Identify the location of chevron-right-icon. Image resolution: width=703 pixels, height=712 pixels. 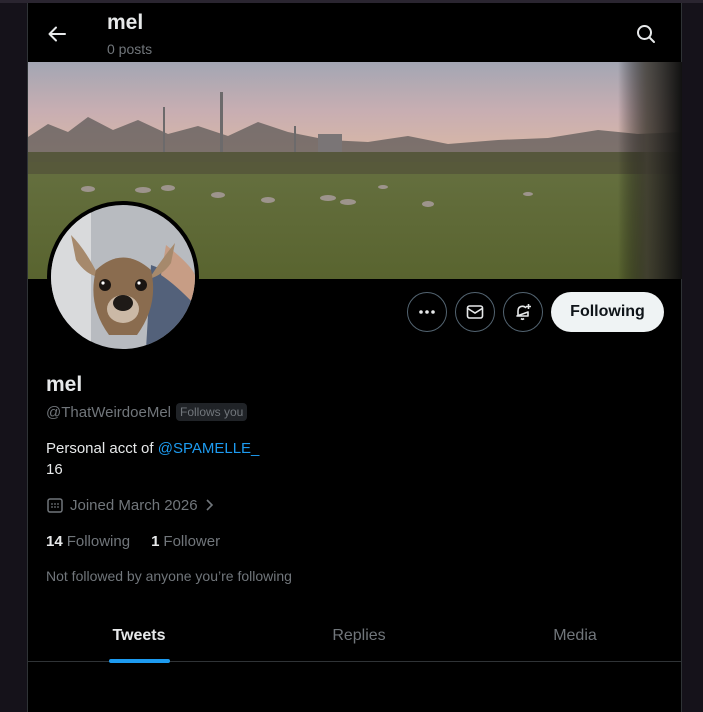
(209, 505).